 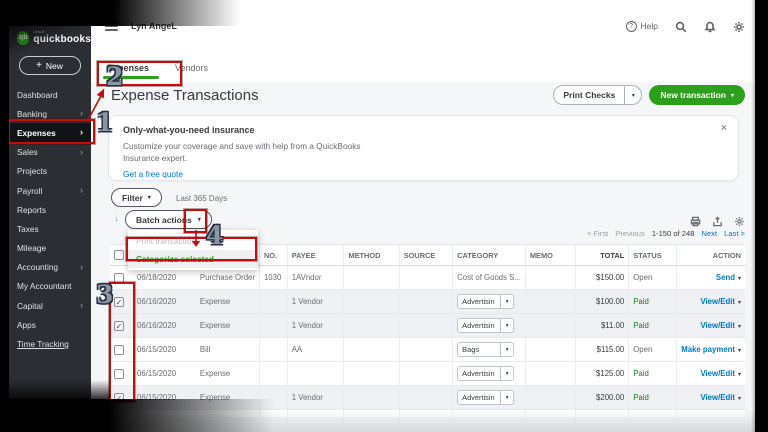 I want to click on help-button: ? Help, so click(x=641, y=26).